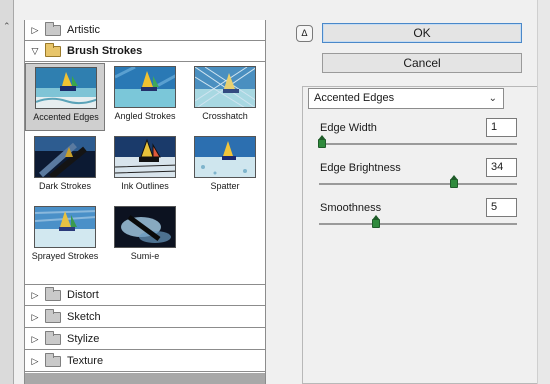 The height and width of the screenshot is (384, 550). I want to click on thumbnail-ink-outlines: Ink Outlines, so click(145, 167).